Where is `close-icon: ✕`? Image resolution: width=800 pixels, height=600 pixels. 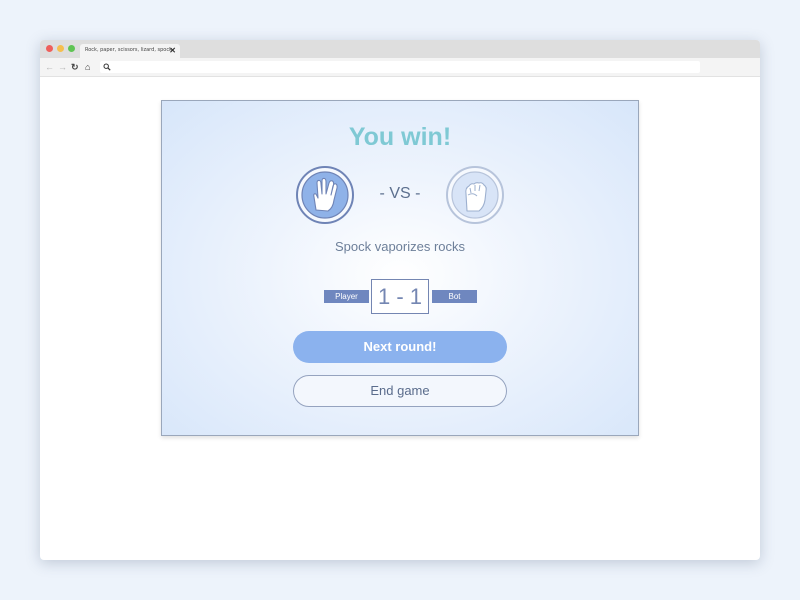
close-icon: ✕ is located at coordinates (172, 51).